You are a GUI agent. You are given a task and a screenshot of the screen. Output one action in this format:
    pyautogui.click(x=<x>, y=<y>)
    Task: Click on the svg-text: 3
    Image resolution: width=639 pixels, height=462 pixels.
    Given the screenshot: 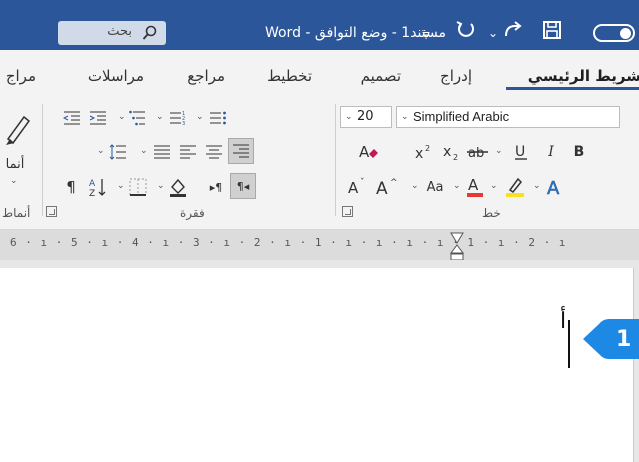 What is the action you would take?
    pyautogui.click(x=183, y=123)
    